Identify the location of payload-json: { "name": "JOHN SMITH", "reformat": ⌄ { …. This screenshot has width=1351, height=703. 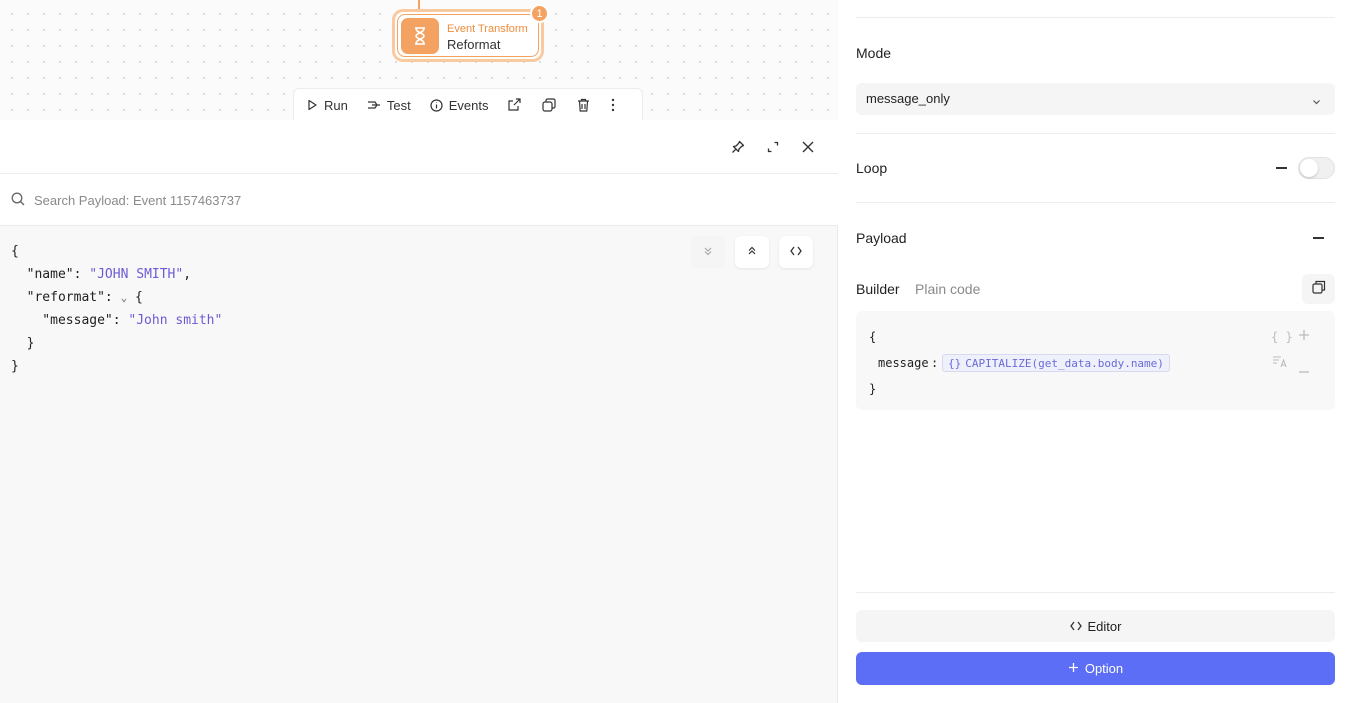
(116, 309).